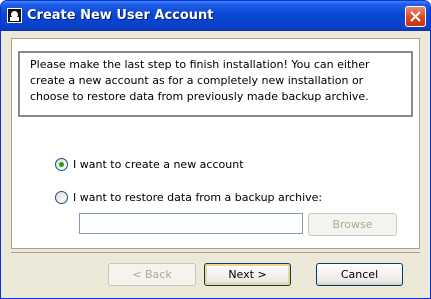 This screenshot has width=431, height=299. I want to click on close-button, so click(415, 16).